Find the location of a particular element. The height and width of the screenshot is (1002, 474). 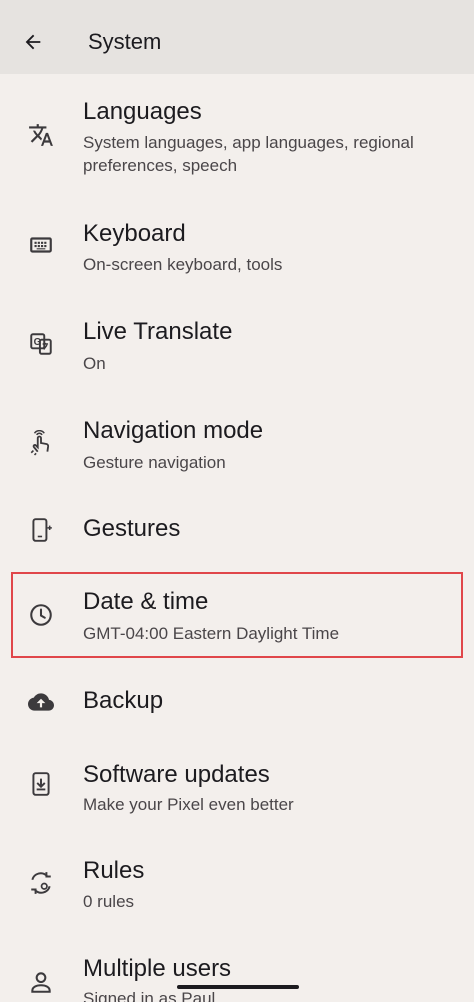

cloud-upload-icon is located at coordinates (41, 702).